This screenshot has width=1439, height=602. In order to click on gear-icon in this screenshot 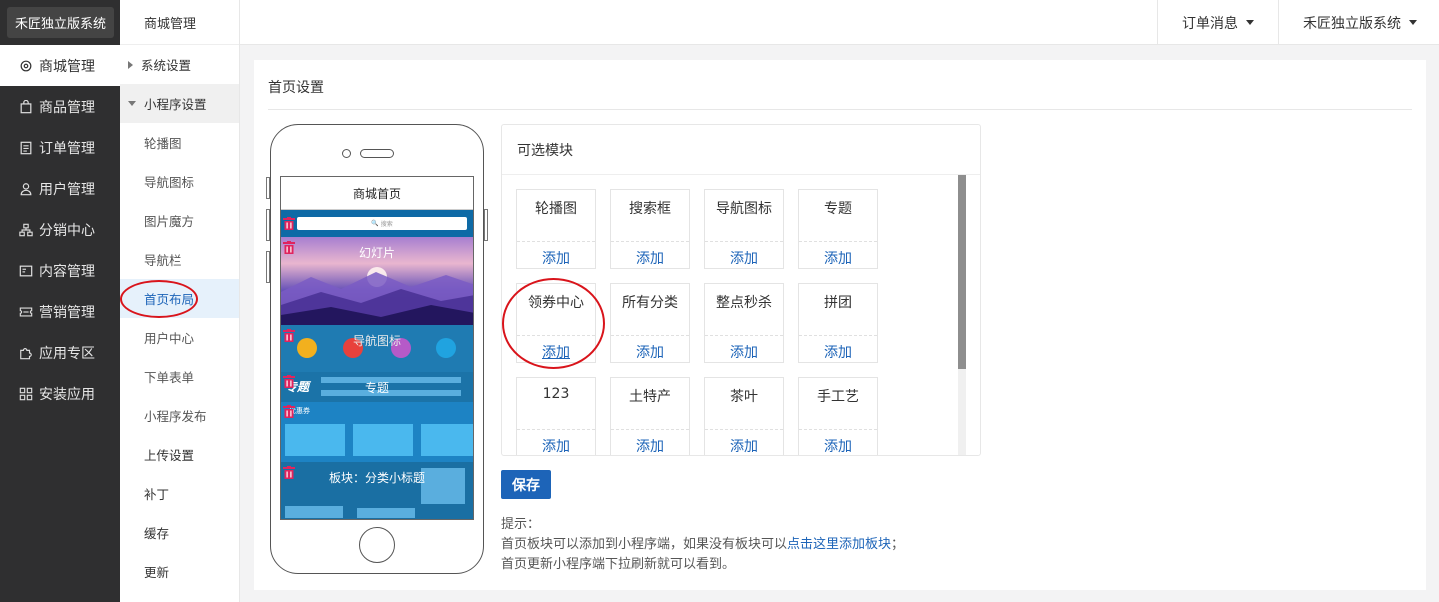, I will do `click(26, 66)`.